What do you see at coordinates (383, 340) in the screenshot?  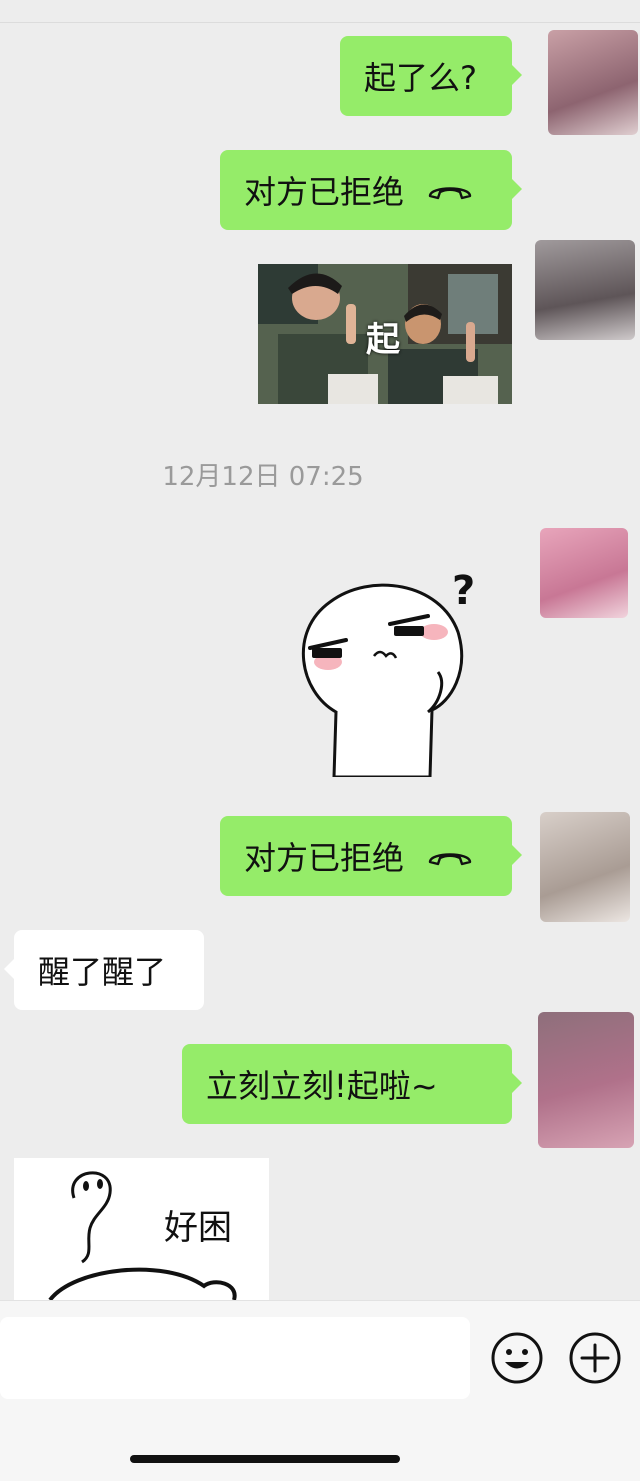 I see `photo-caption: 起` at bounding box center [383, 340].